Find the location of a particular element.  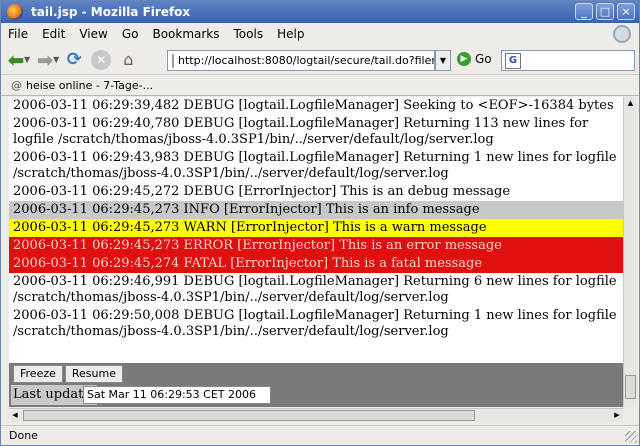

back-arrow-icon: ⬅ is located at coordinates (16, 59).